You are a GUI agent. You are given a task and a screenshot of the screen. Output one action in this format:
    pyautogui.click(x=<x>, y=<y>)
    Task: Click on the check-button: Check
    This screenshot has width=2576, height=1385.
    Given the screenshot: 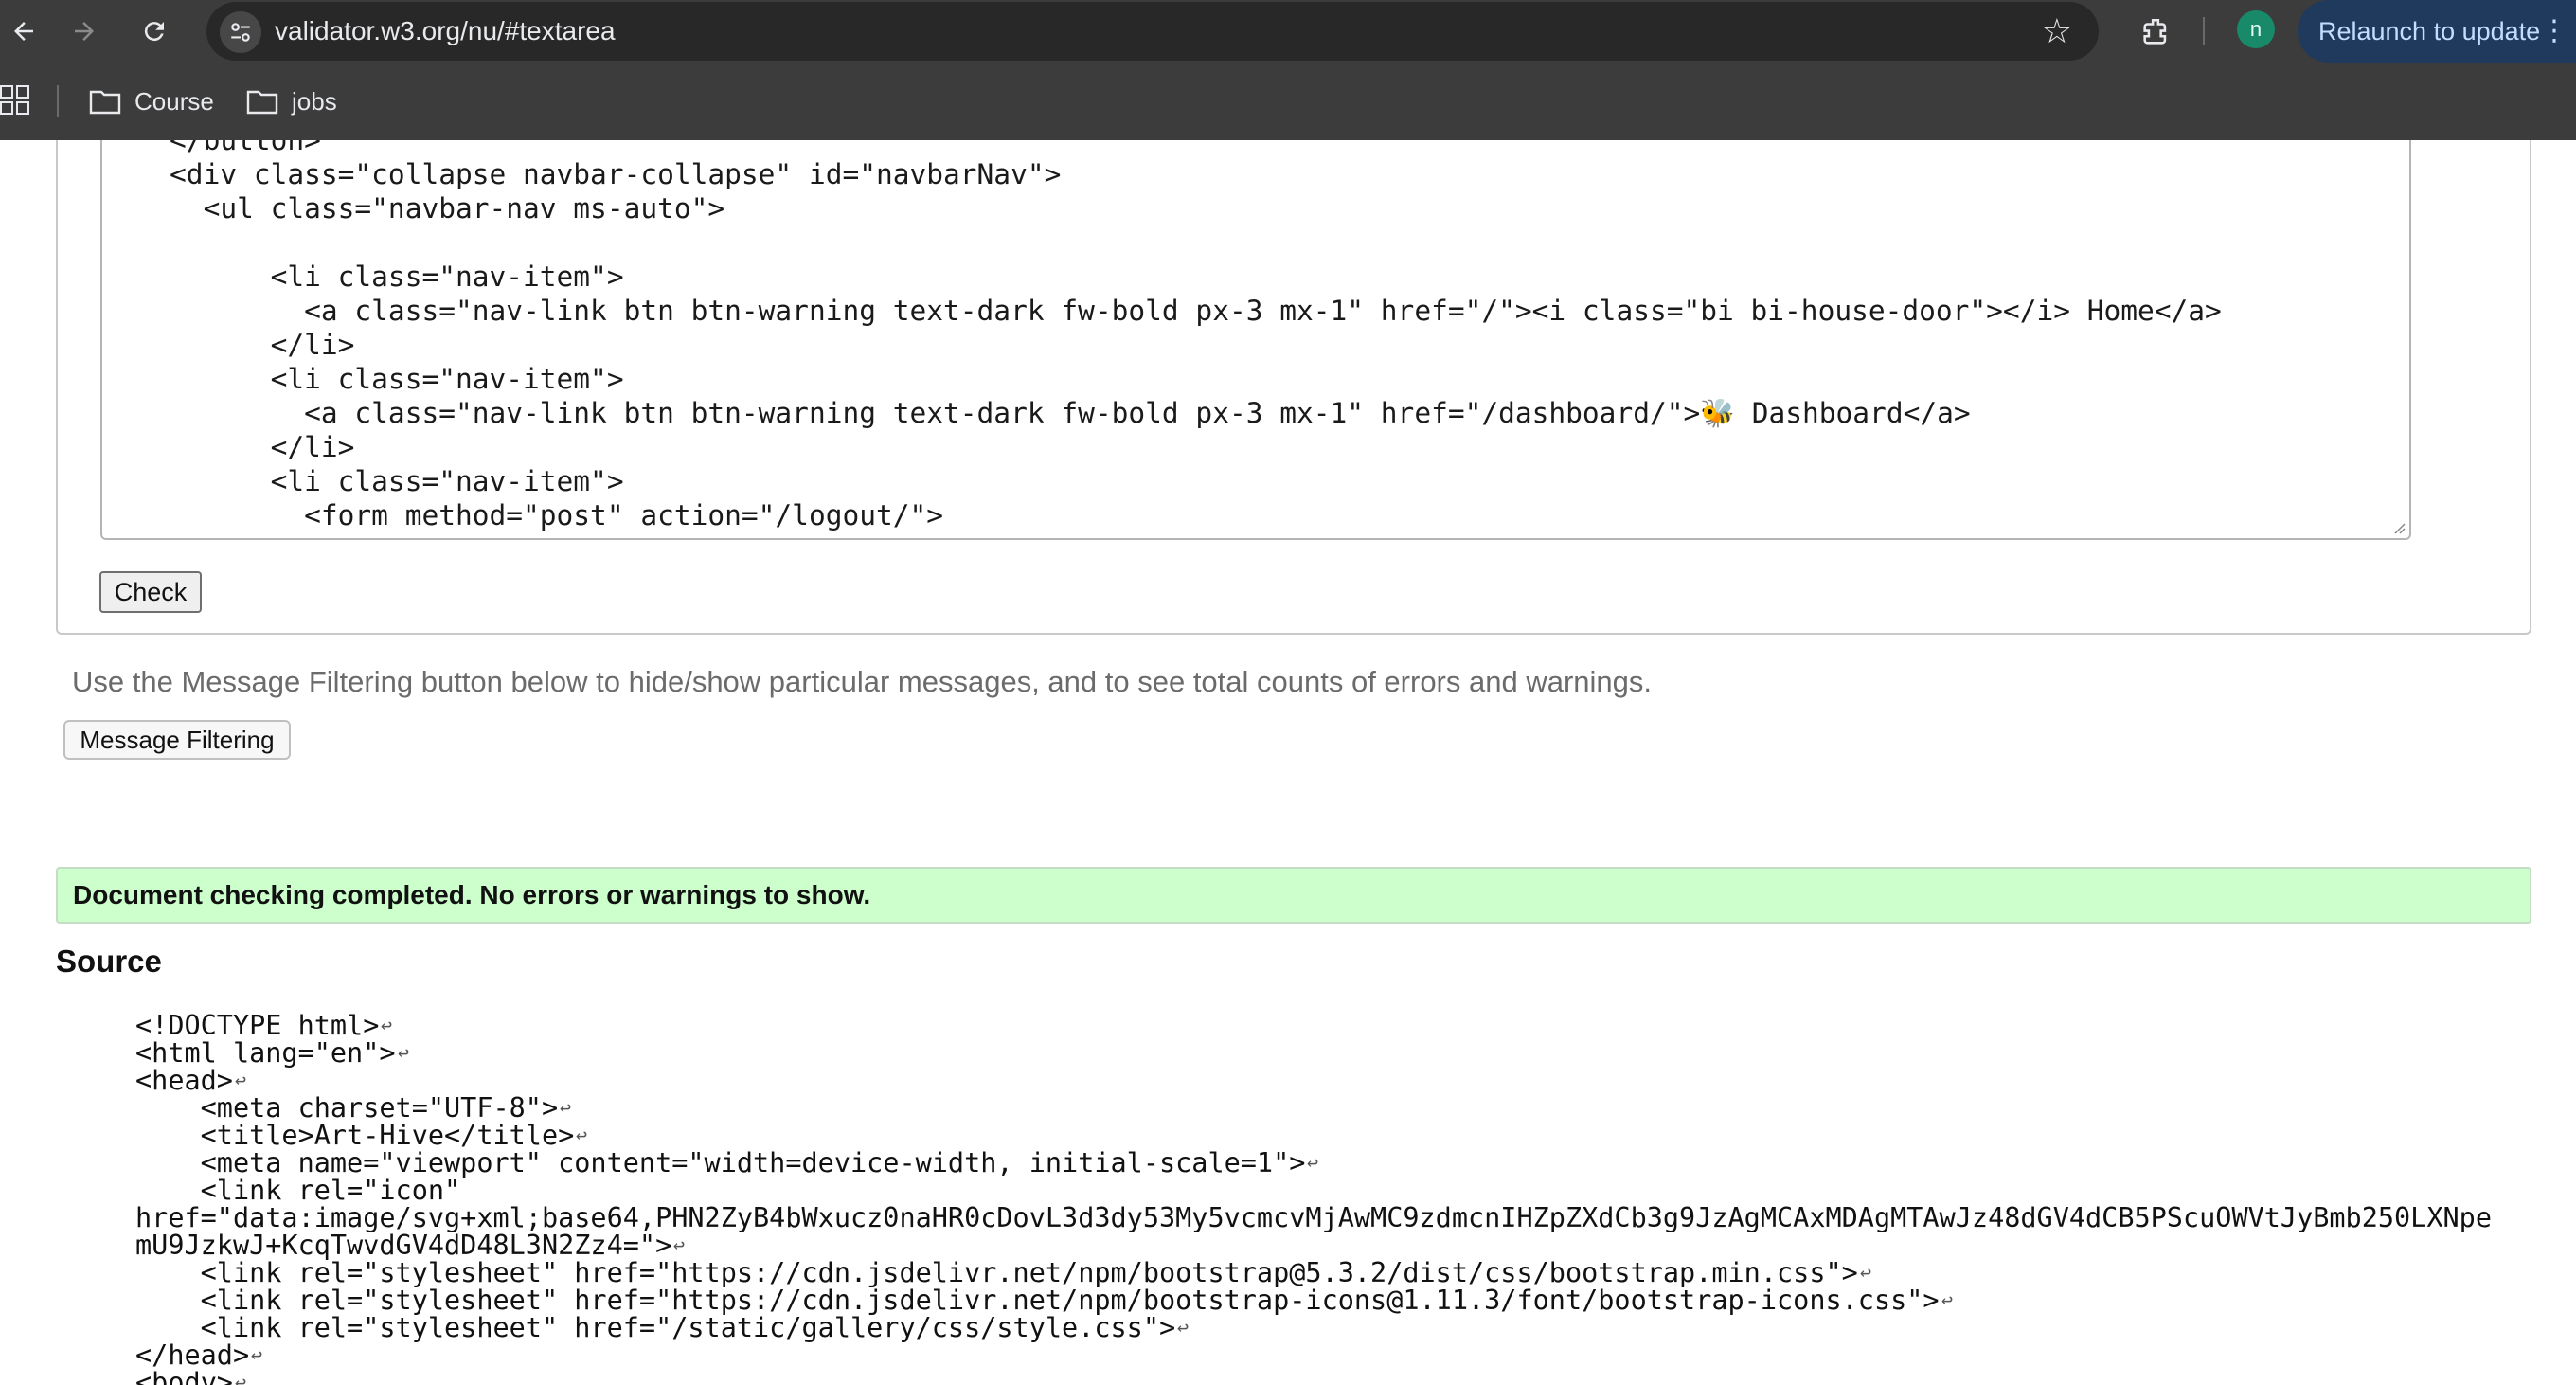 What is the action you would take?
    pyautogui.click(x=150, y=592)
    